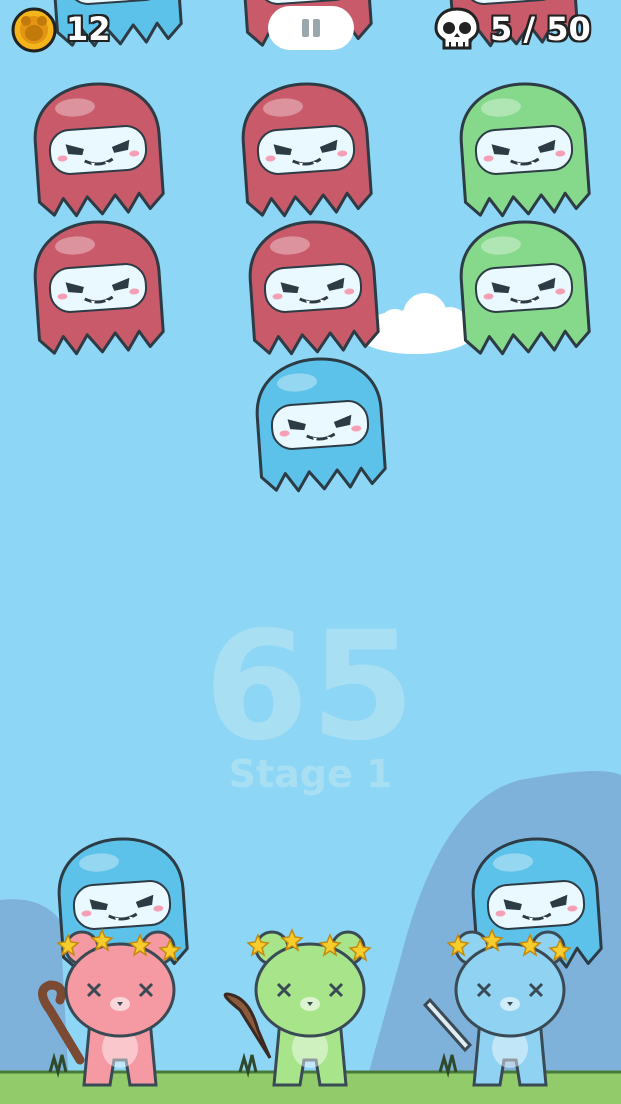  Describe the element at coordinates (310, 774) in the screenshot. I see `stage-label: Stage 1` at that location.